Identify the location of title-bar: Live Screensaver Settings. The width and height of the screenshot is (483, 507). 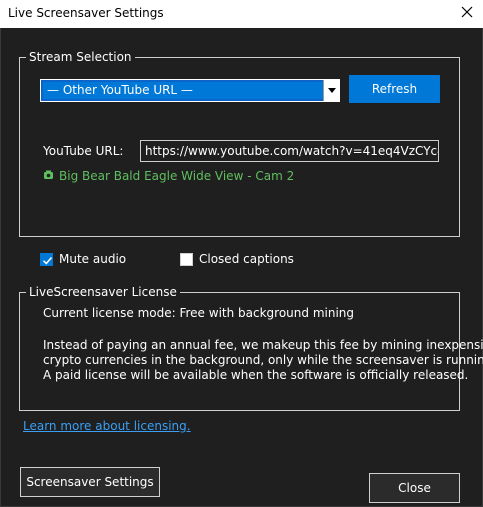
(241, 14).